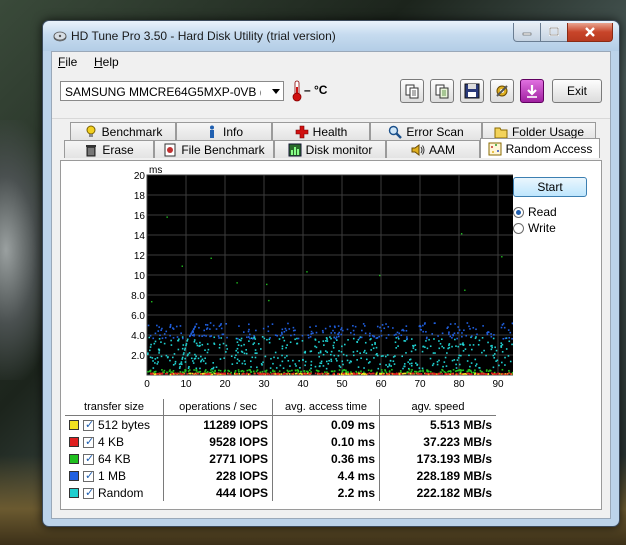 The image size is (626, 545). I want to click on maximize-button, so click(554, 32).